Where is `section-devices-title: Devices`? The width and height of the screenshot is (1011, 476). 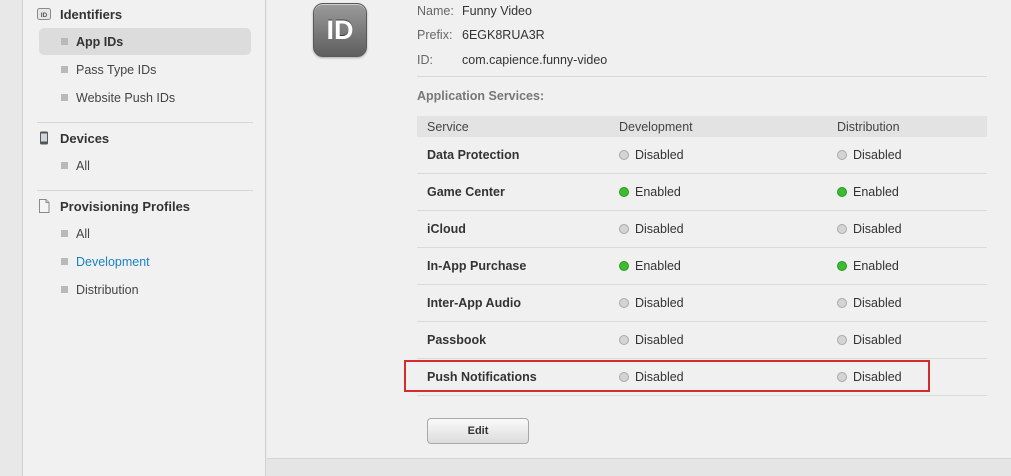 section-devices-title: Devices is located at coordinates (85, 138).